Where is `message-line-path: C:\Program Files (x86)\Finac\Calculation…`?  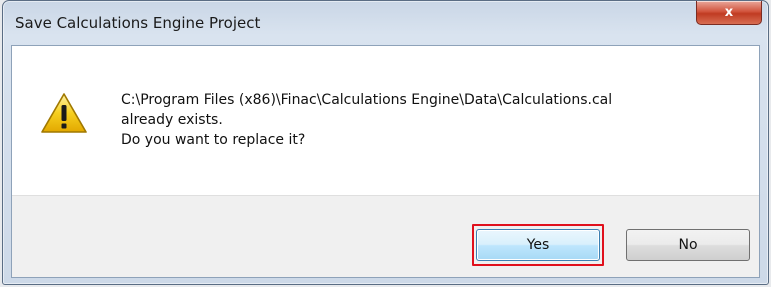 message-line-path: C:\Program Files (x86)\Finac\Calculation… is located at coordinates (367, 100).